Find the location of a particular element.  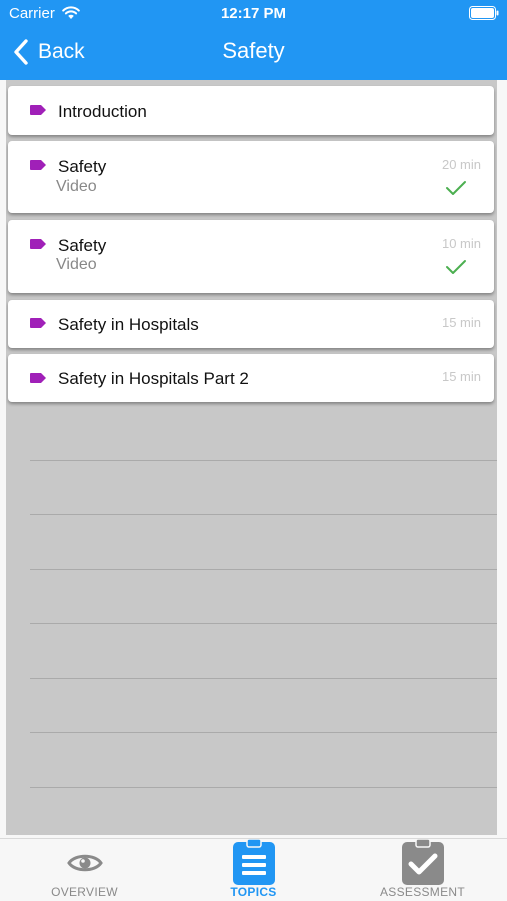

chevron-left-icon is located at coordinates (21, 52).